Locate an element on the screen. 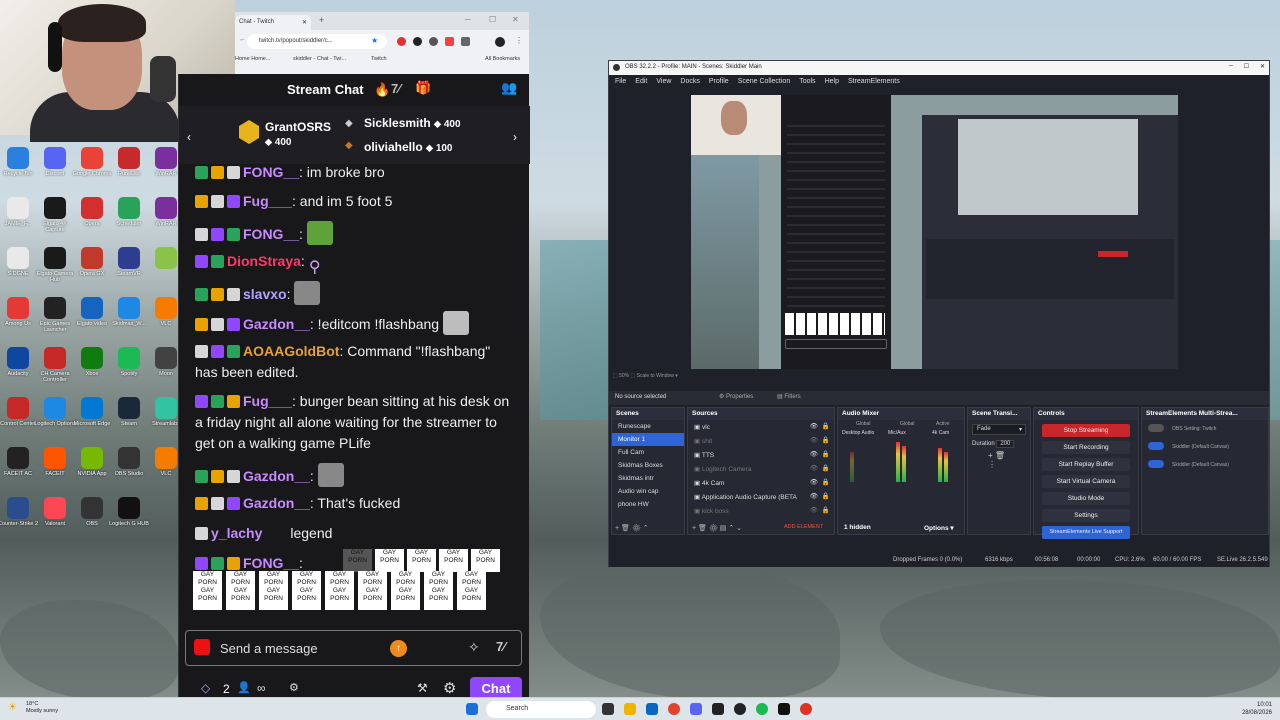 The width and height of the screenshot is (1280, 720). filters-button: ▤ Filters is located at coordinates (789, 396).